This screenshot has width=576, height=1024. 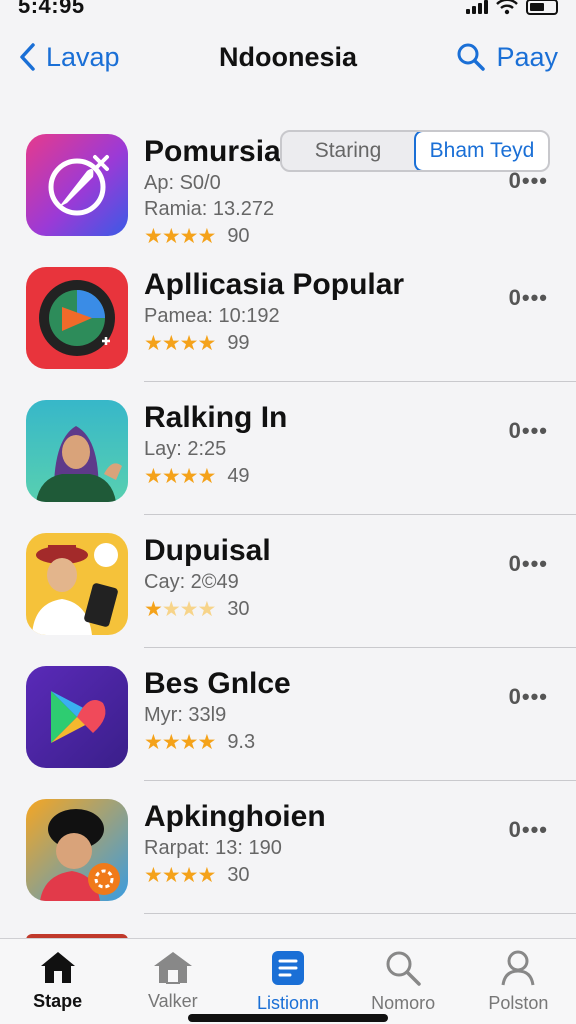 What do you see at coordinates (507, 7) in the screenshot?
I see `wifi-icon` at bounding box center [507, 7].